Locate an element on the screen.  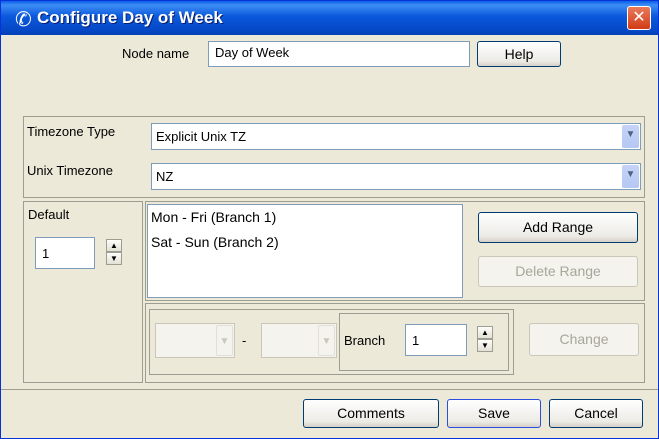
from-day-select: ▼ is located at coordinates (195, 340).